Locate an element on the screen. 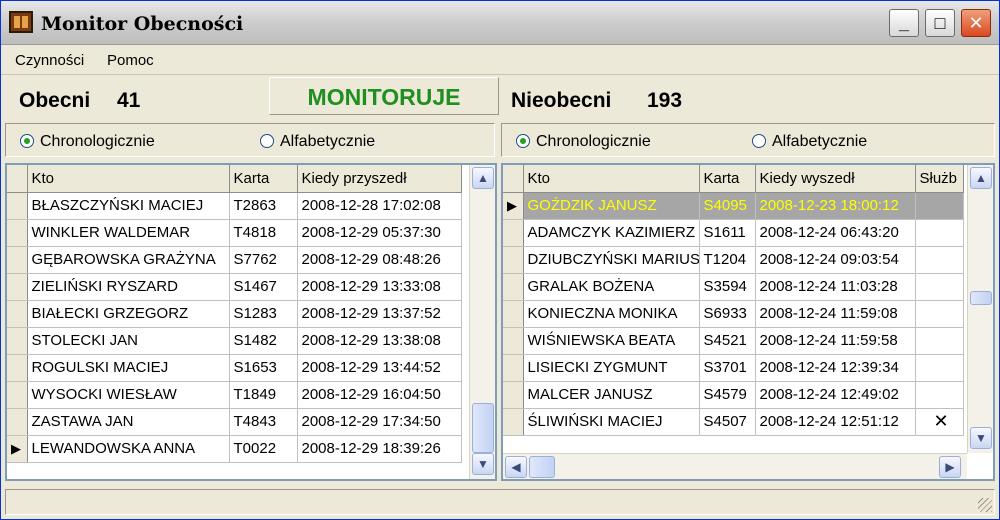 This screenshot has width=1000, height=520. table-row: STOLECKI JAN S1482 2008-12-29 13:38:08 is located at coordinates (234, 341).